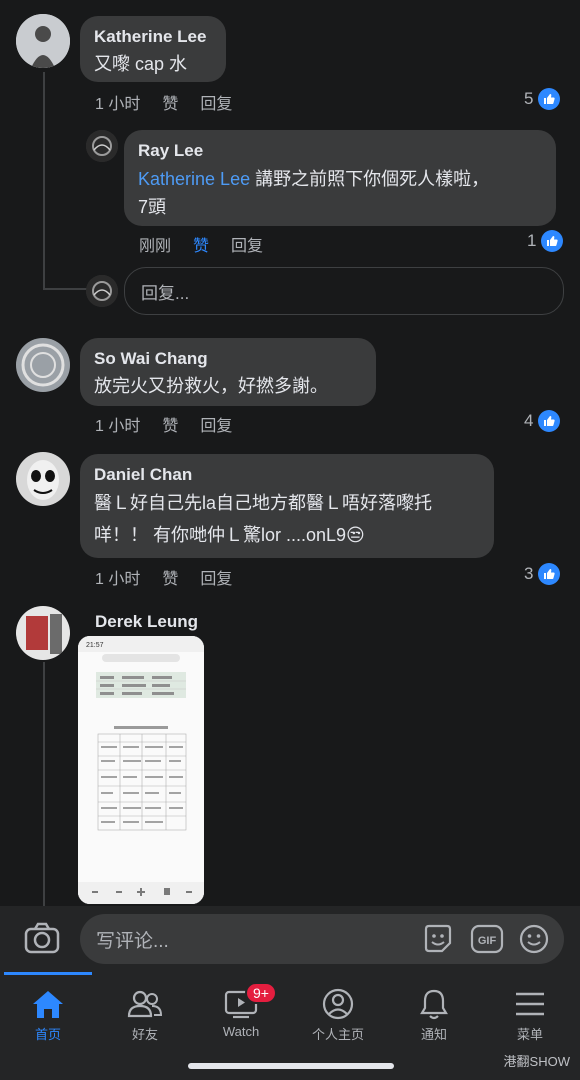 The height and width of the screenshot is (1080, 580). What do you see at coordinates (322, 939) in the screenshot?
I see `comment-input: 写评论... GIF` at bounding box center [322, 939].